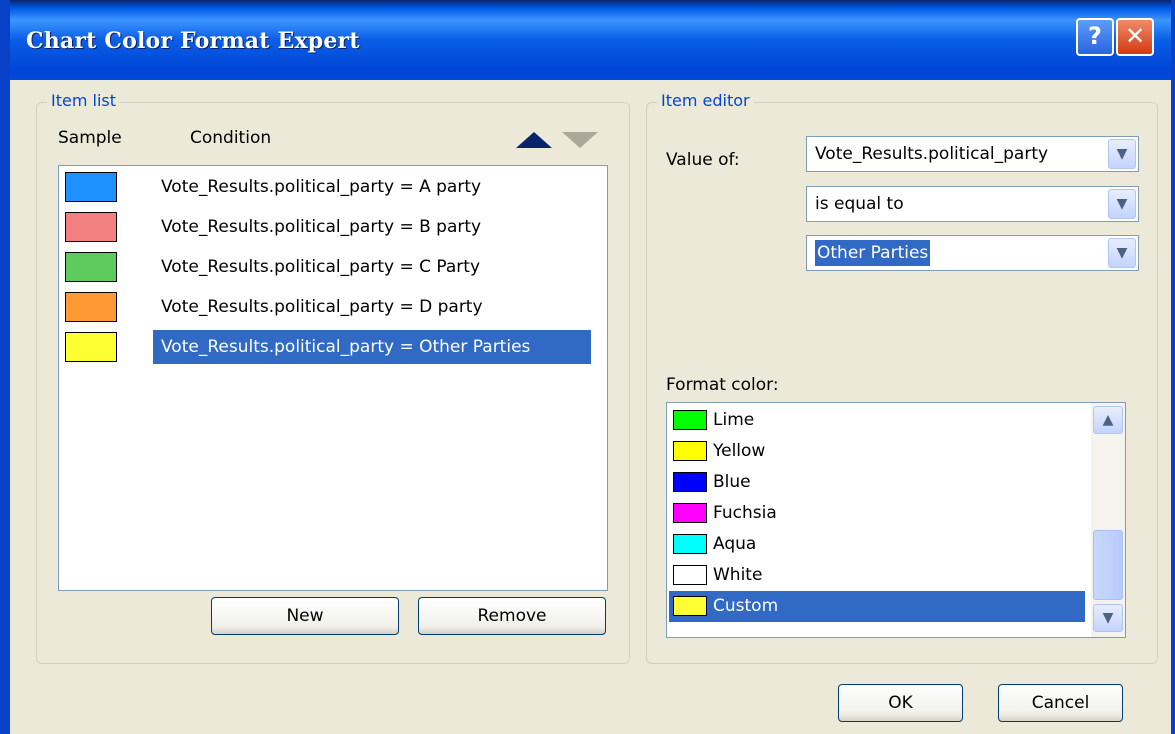 The height and width of the screenshot is (734, 1175). I want to click on condition-item: Vote_Results.political_party = B party, so click(321, 227).